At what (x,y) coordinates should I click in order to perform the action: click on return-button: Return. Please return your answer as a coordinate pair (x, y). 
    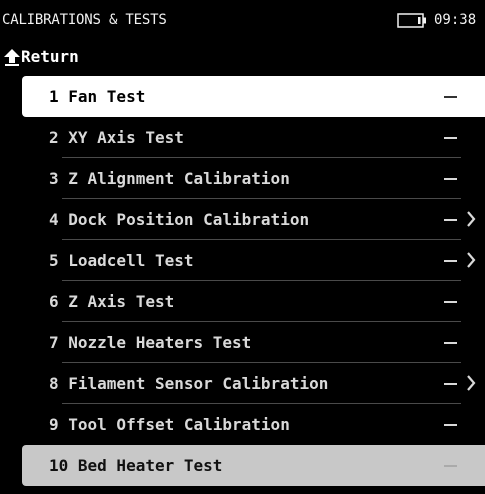
    Looking at the image, I should click on (242, 56).